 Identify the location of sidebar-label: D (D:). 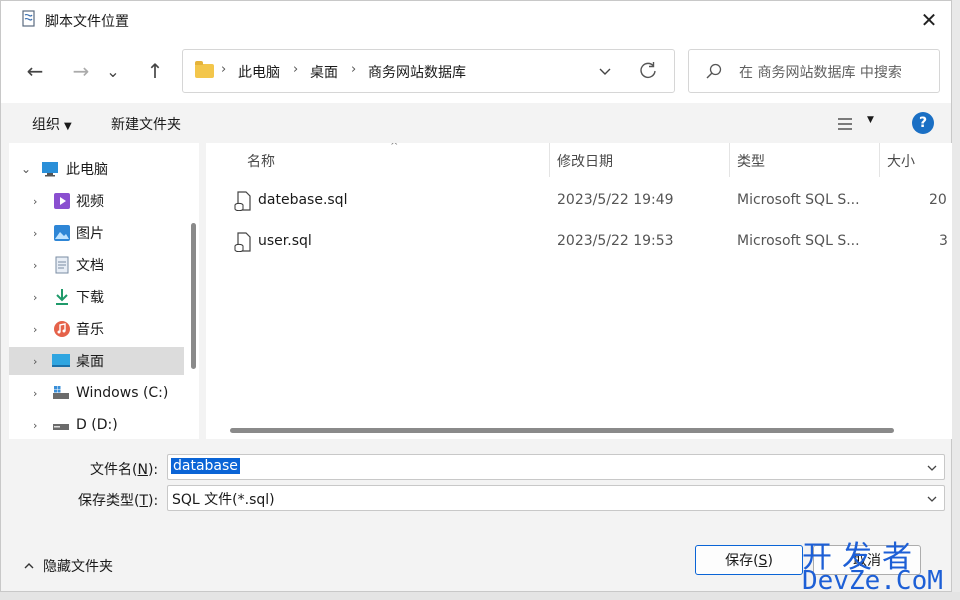
(97, 425).